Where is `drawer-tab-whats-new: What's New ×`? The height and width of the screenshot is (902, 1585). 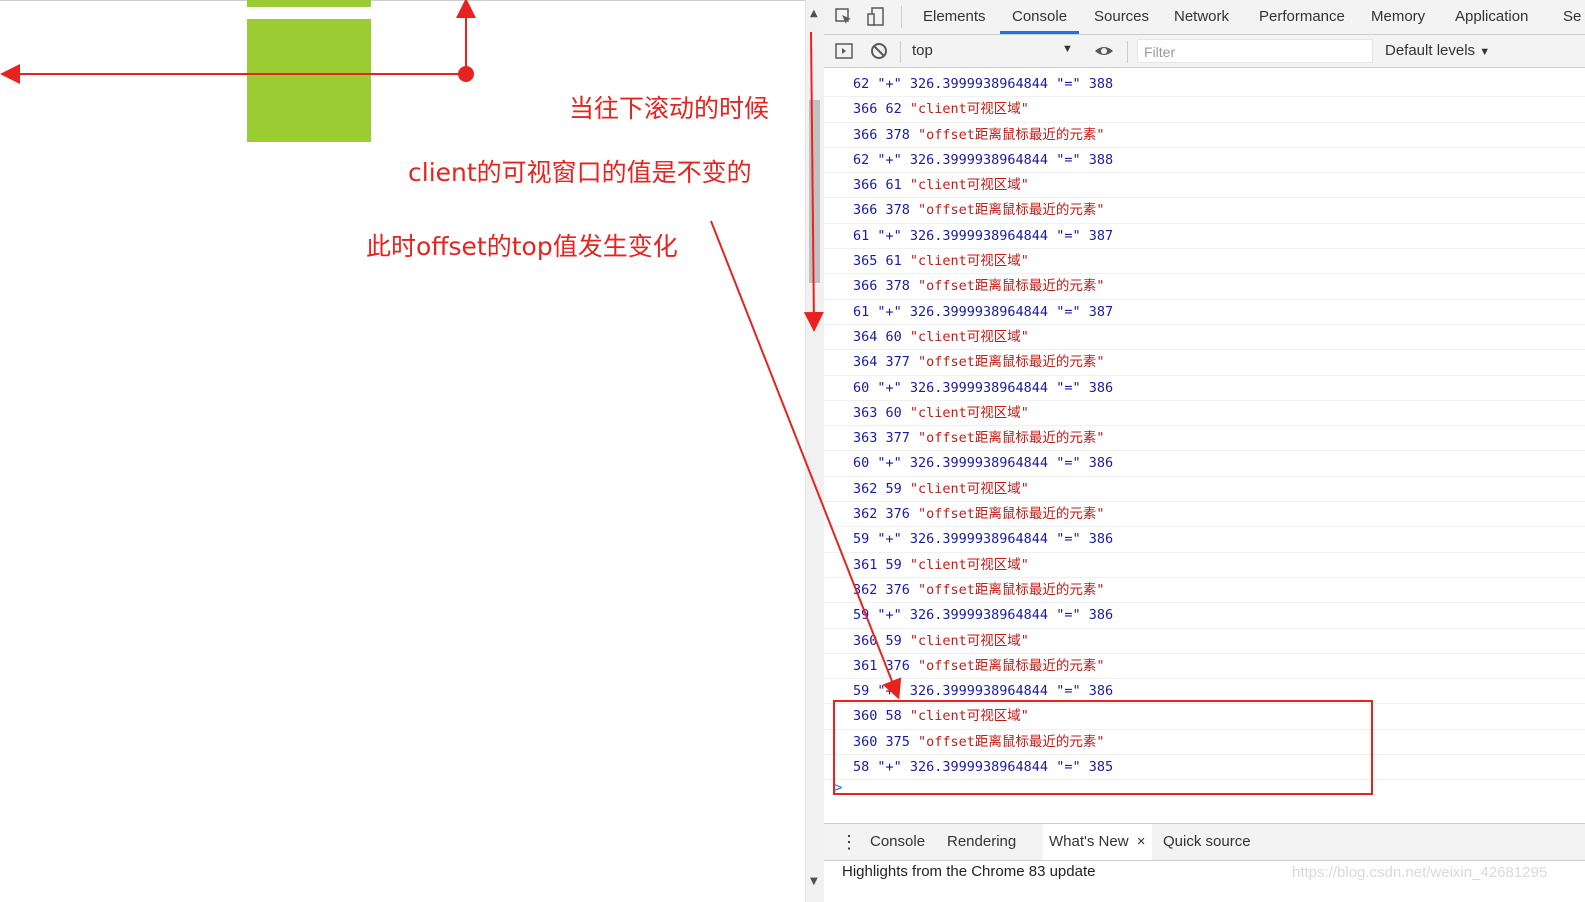
drawer-tab-whats-new: What's New × is located at coordinates (1097, 842).